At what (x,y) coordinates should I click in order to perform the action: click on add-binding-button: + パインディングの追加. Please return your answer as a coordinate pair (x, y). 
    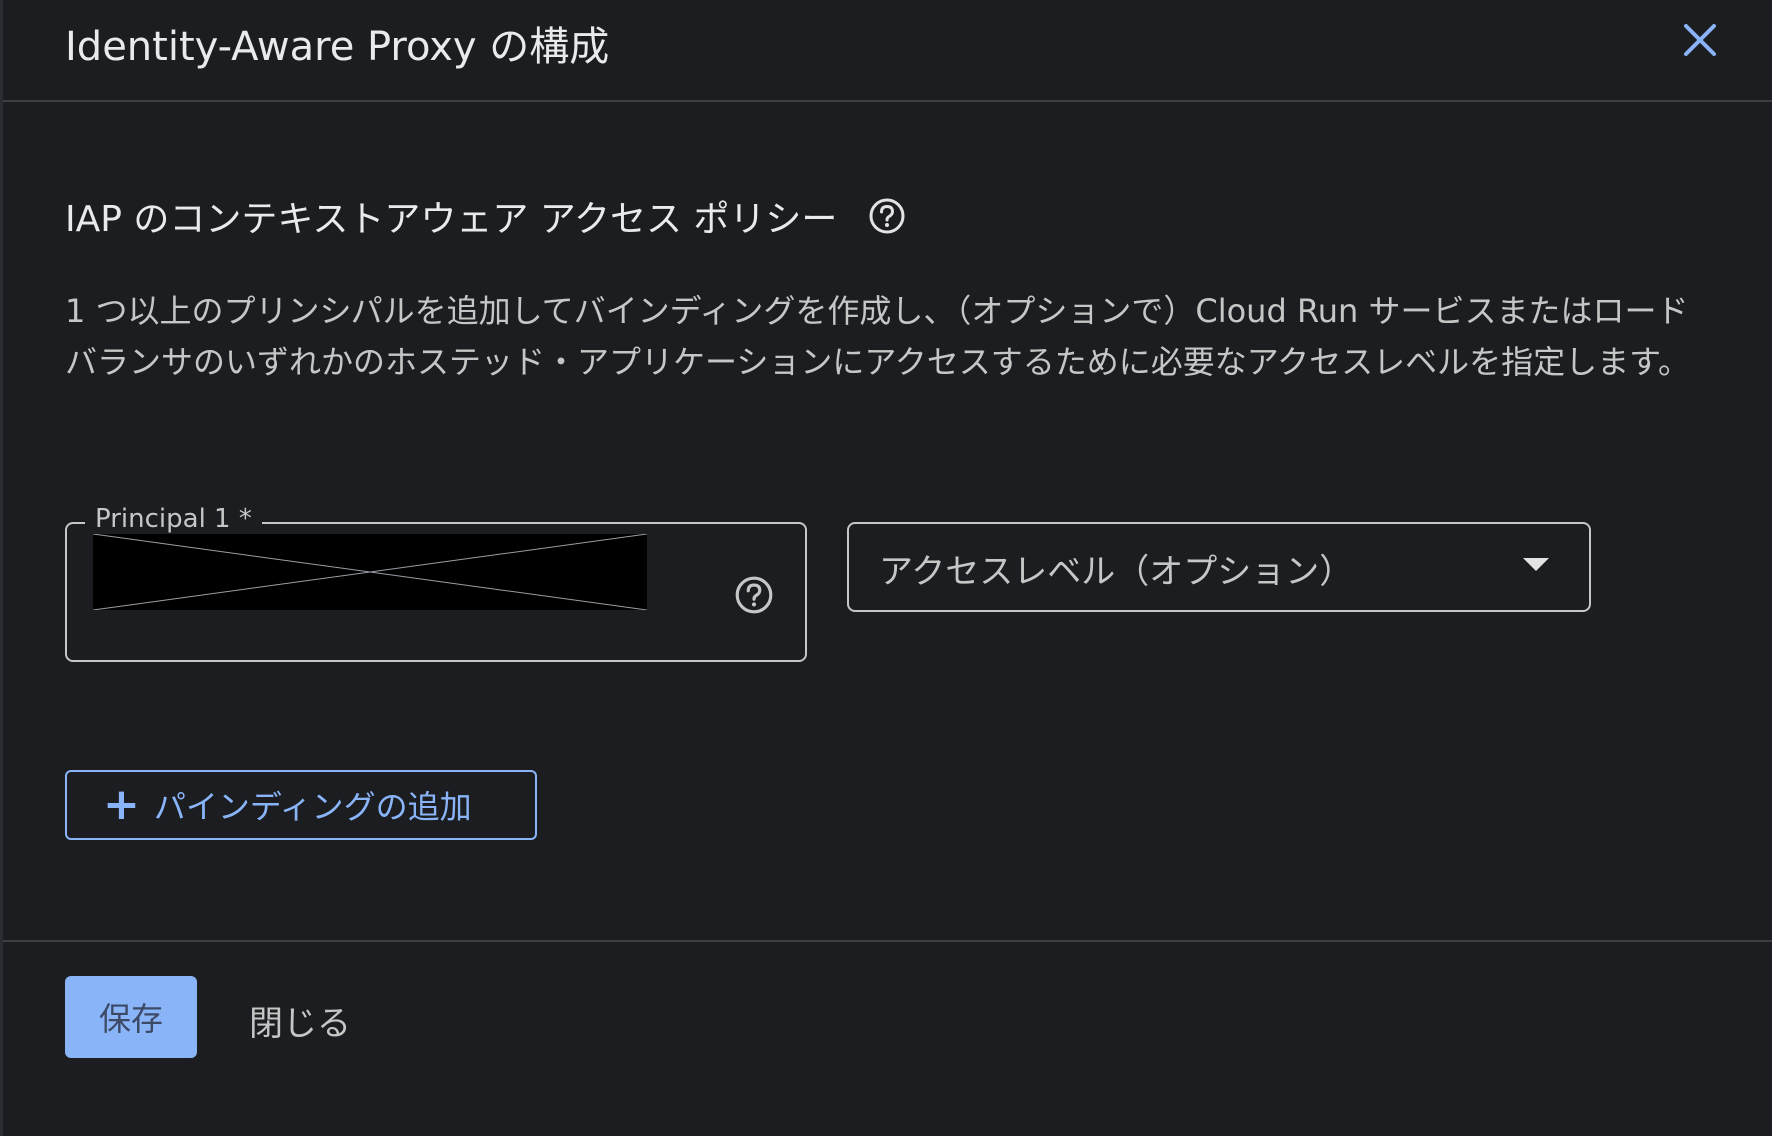
    Looking at the image, I should click on (301, 805).